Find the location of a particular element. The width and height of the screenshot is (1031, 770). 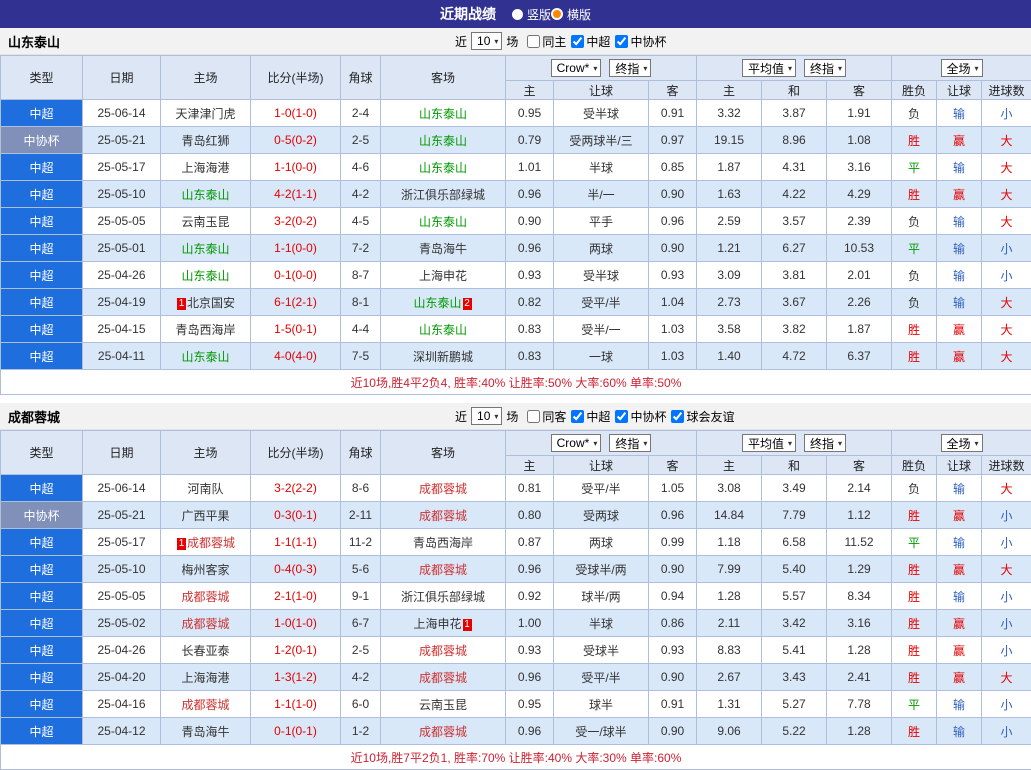

home-team: 广西平果 is located at coordinates (206, 515).